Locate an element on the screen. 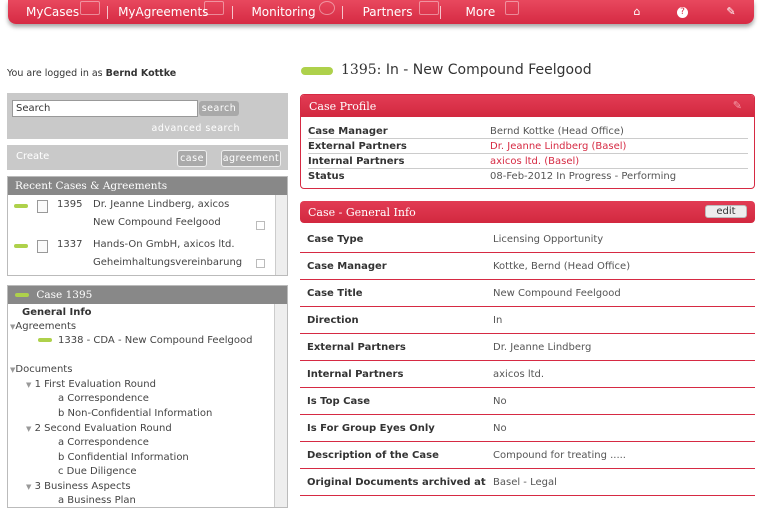 Image resolution: width=762 pixels, height=508 pixels. search-input is located at coordinates (105, 108).